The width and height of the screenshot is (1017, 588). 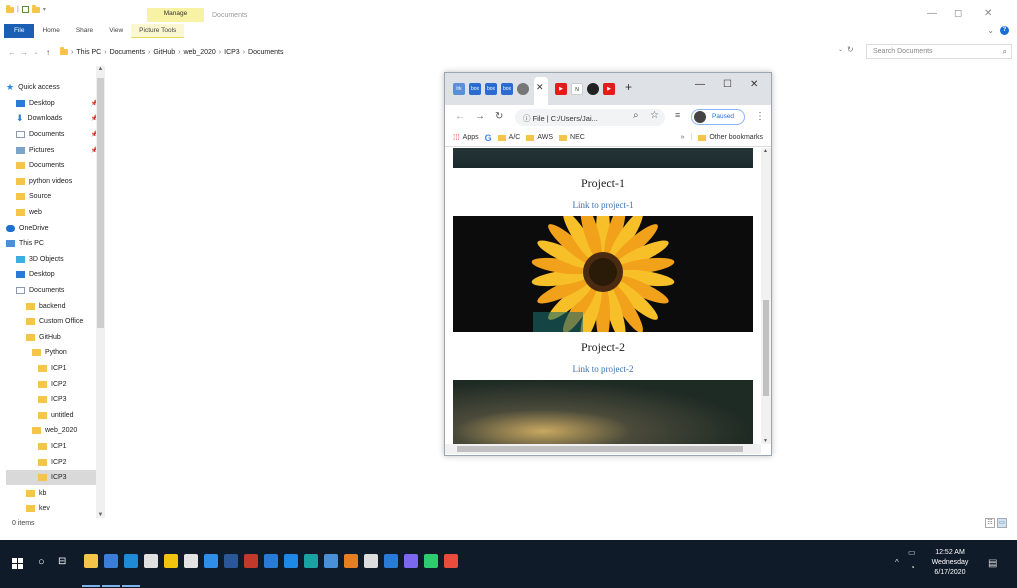 What do you see at coordinates (111, 561) in the screenshot?
I see `chrome-icon` at bounding box center [111, 561].